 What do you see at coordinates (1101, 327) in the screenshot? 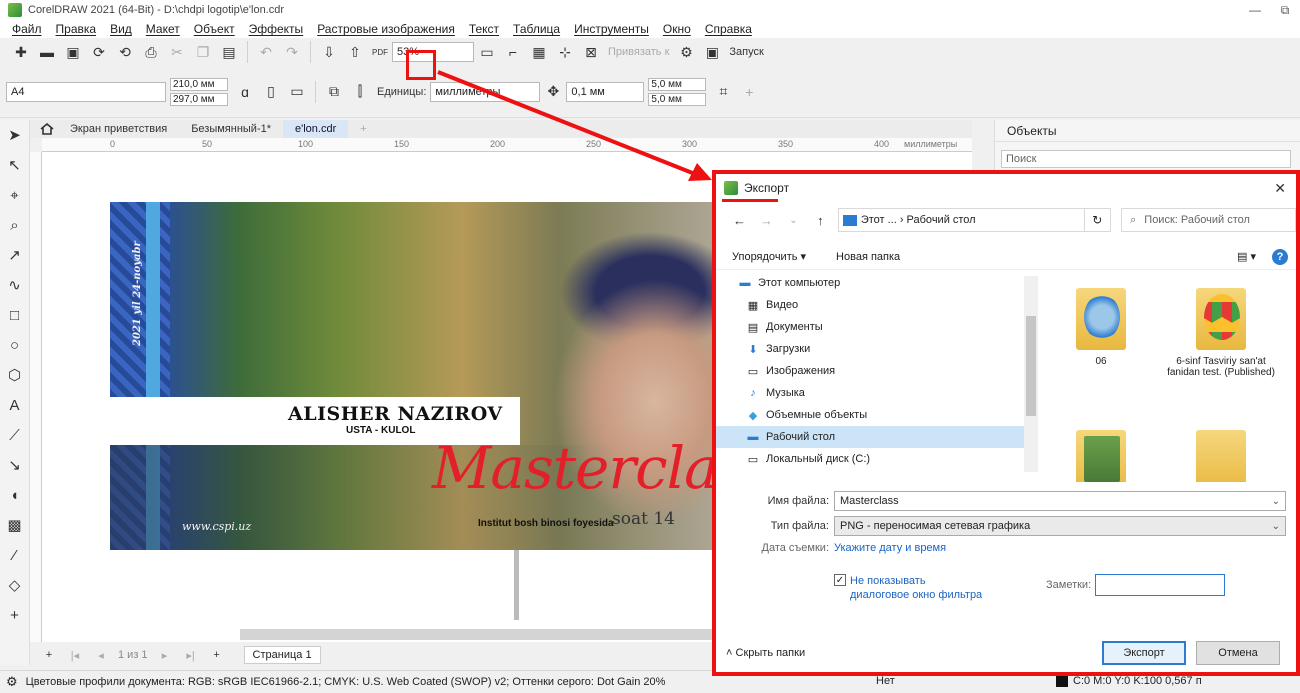
I see `folder-item: 06` at bounding box center [1101, 327].